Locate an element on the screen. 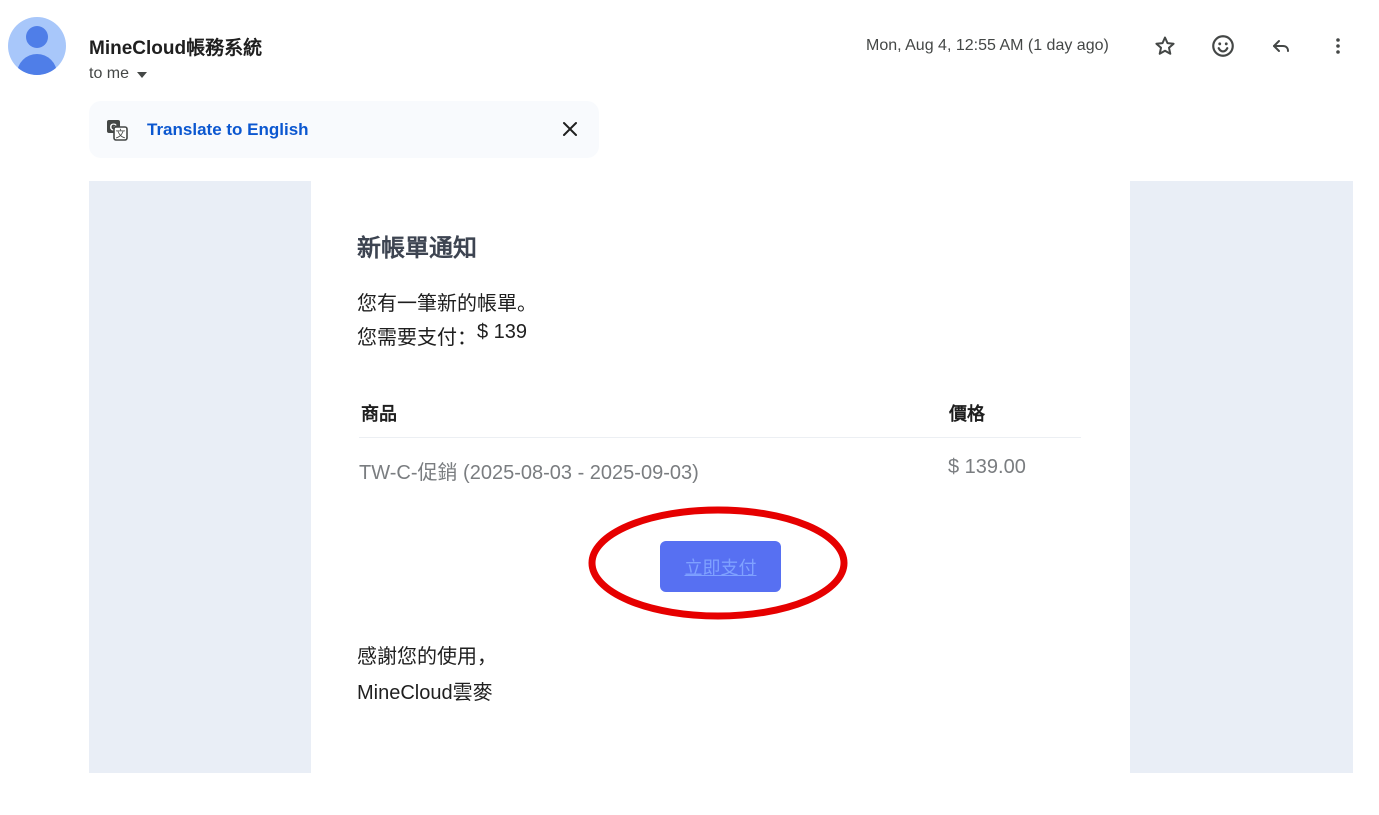 This screenshot has width=1379, height=815. reply-icon is located at coordinates (1281, 46).